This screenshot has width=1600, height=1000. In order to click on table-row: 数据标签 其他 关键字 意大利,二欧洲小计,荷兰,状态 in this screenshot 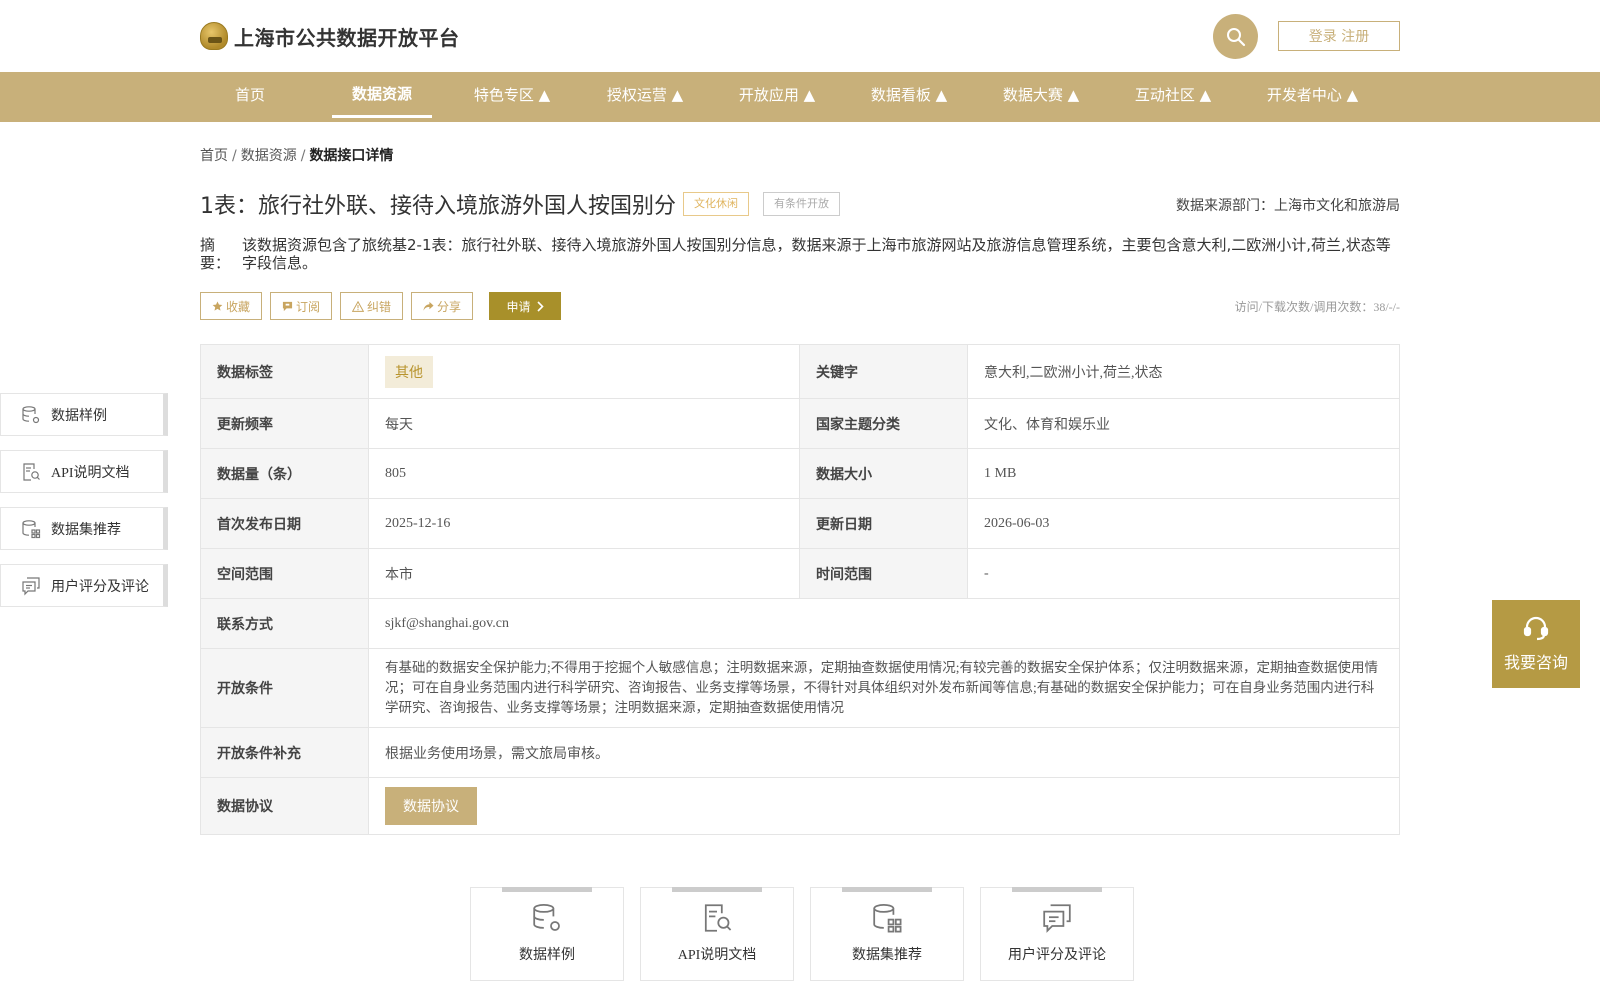, I will do `click(800, 372)`.